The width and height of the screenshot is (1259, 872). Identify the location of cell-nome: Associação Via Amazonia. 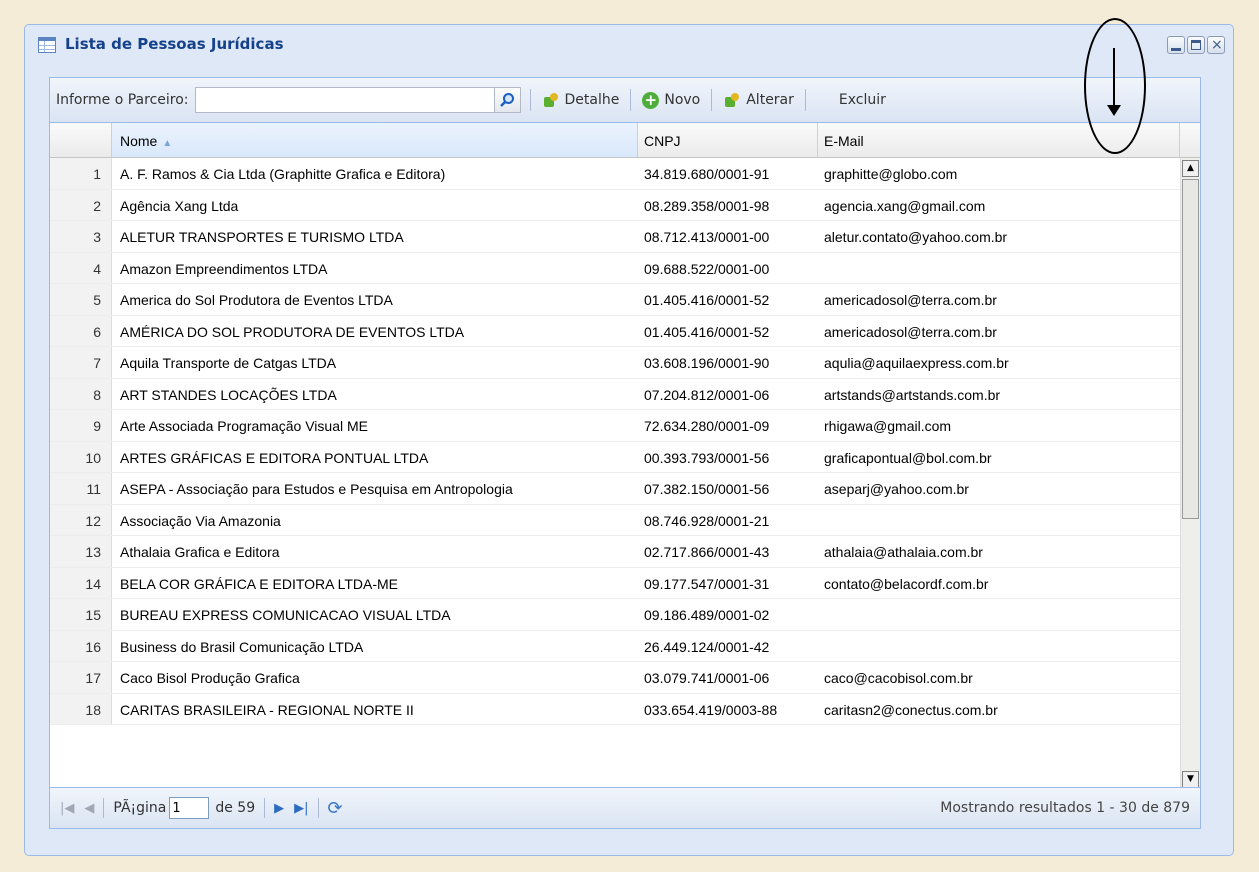
(200, 520).